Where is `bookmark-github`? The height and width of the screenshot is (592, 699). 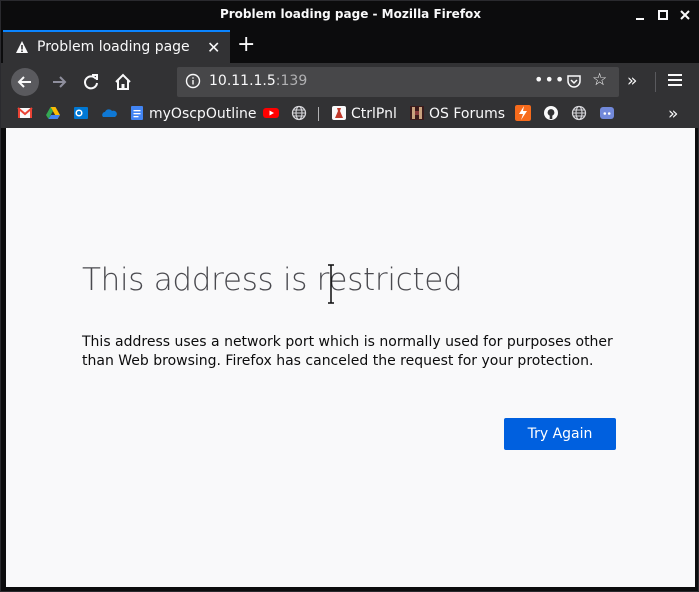 bookmark-github is located at coordinates (551, 114).